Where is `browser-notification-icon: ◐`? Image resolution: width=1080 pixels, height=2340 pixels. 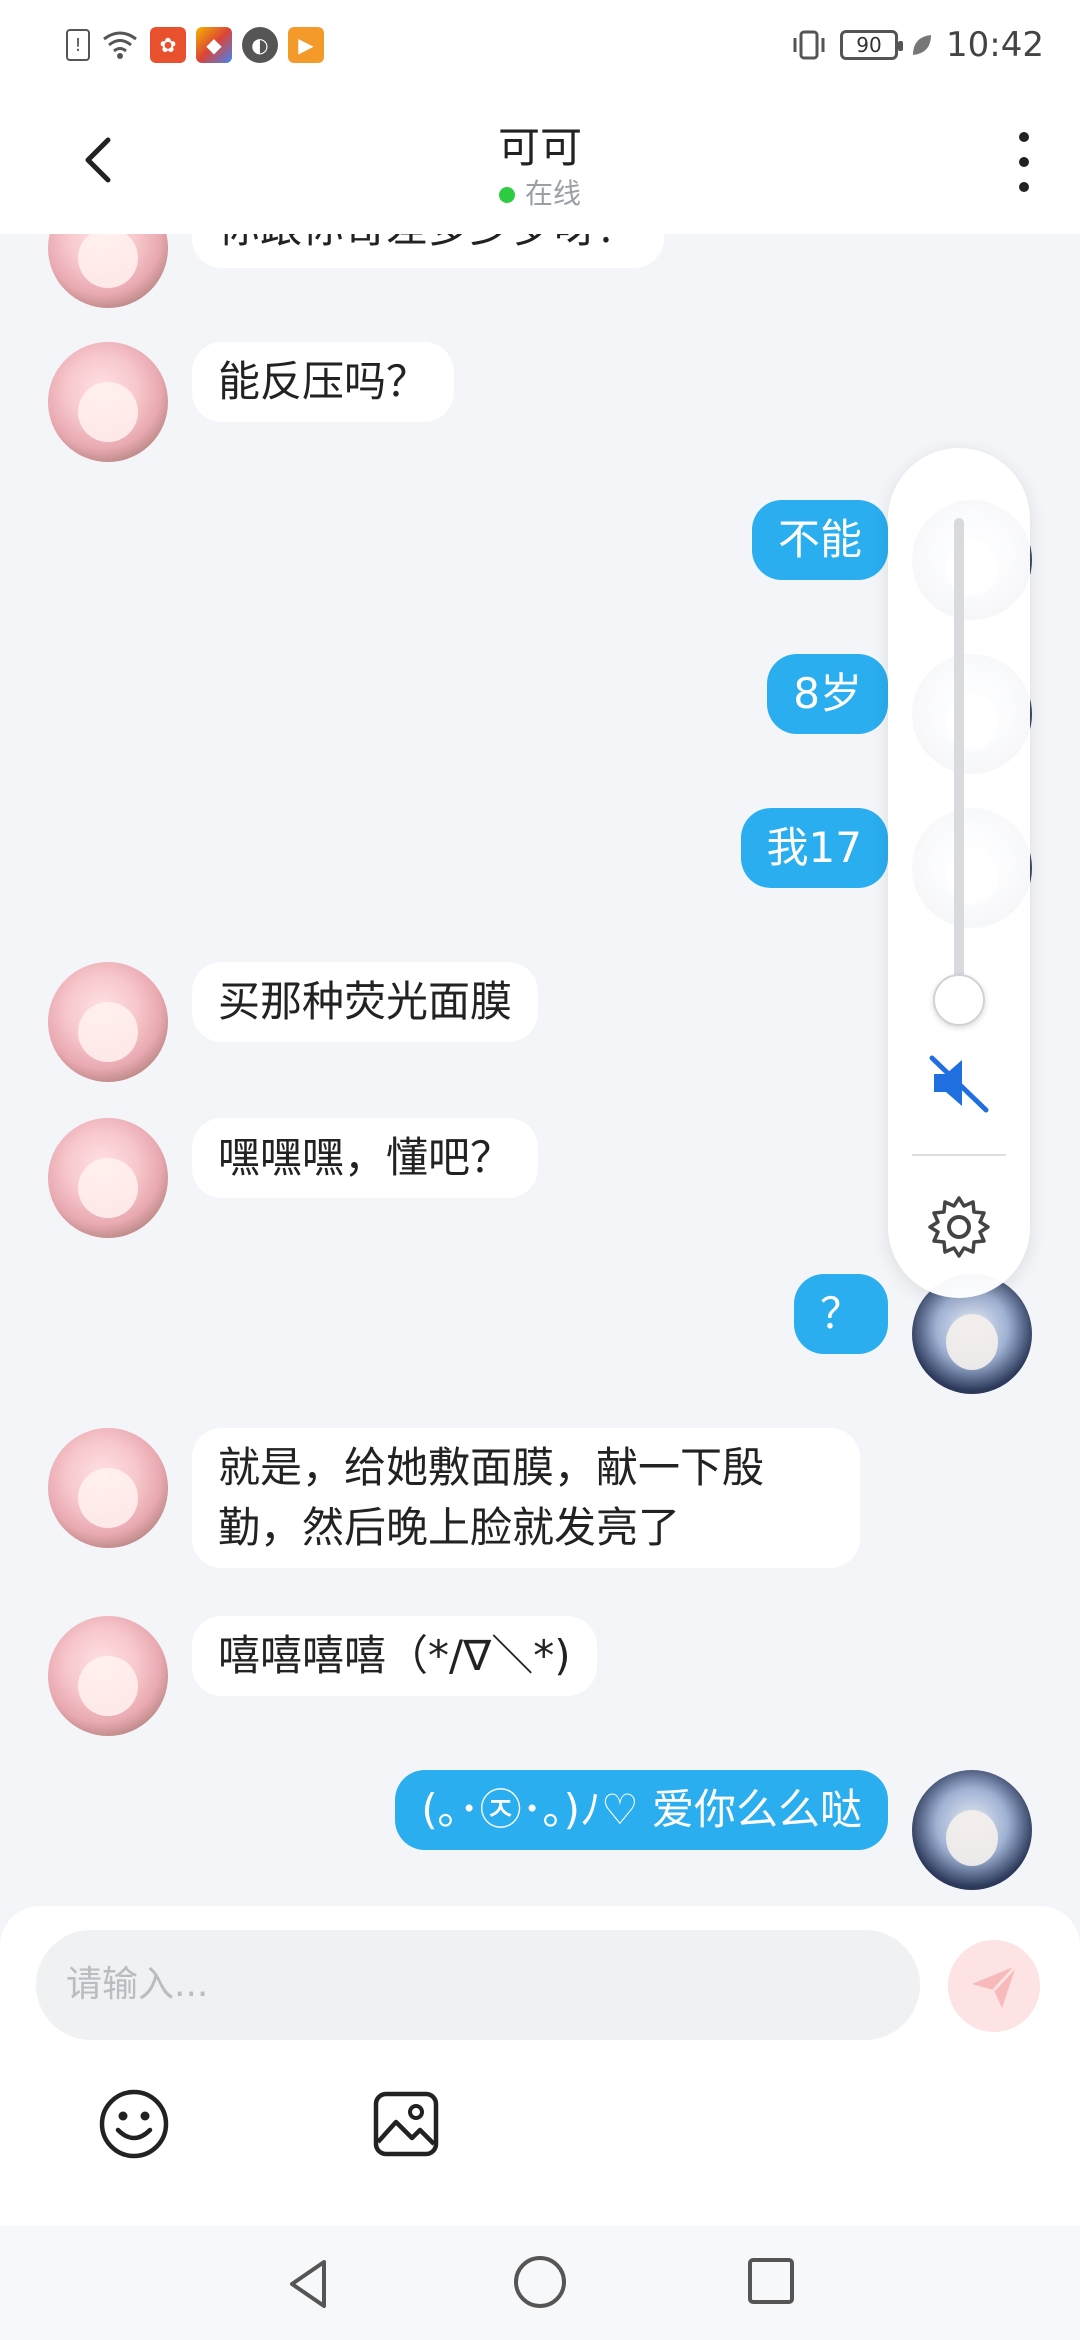 browser-notification-icon: ◐ is located at coordinates (260, 45).